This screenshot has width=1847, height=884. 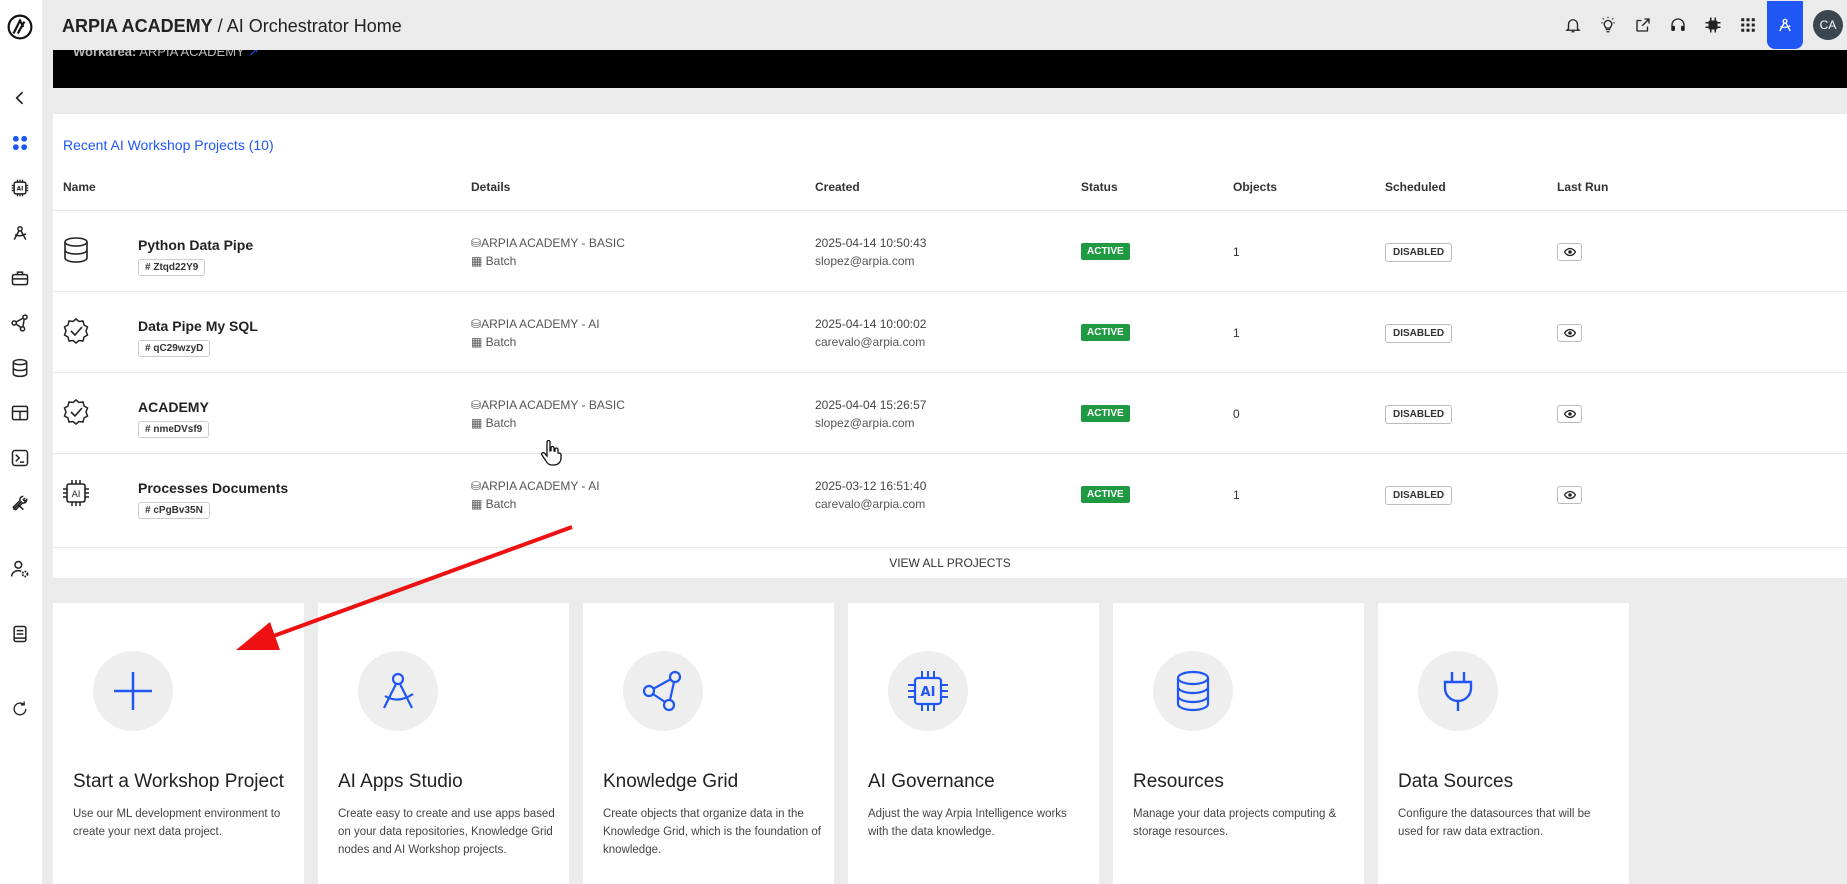 I want to click on table-icon, so click(x=20, y=413).